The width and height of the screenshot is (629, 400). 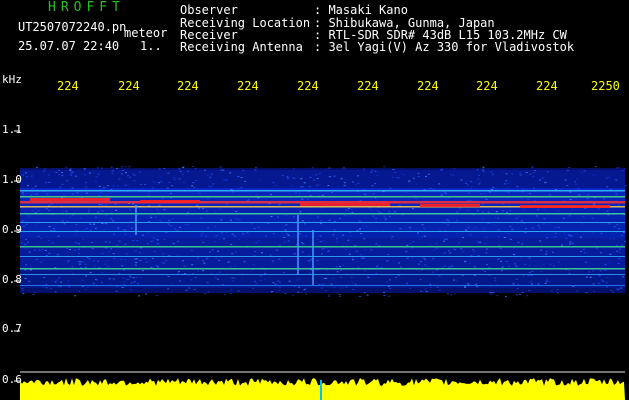 I want to click on frequency-label: 1.1, so click(x=12, y=129).